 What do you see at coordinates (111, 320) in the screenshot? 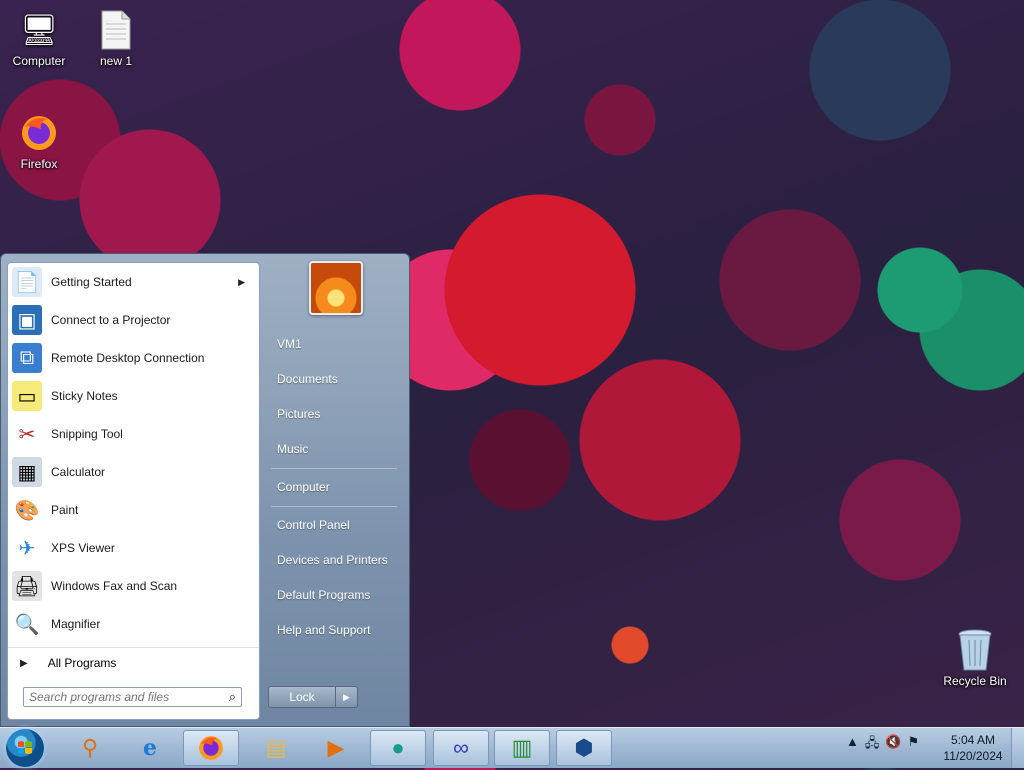
I see `program-label: Connect to a Projector` at bounding box center [111, 320].